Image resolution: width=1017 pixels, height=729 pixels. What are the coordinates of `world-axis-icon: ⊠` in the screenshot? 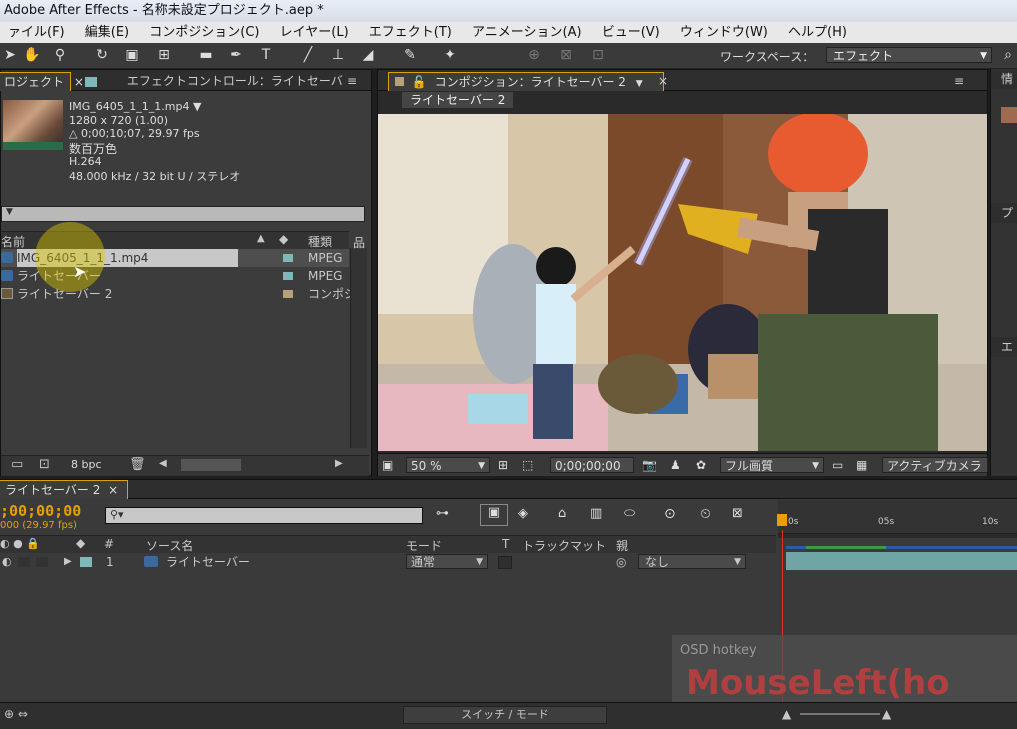 It's located at (566, 55).